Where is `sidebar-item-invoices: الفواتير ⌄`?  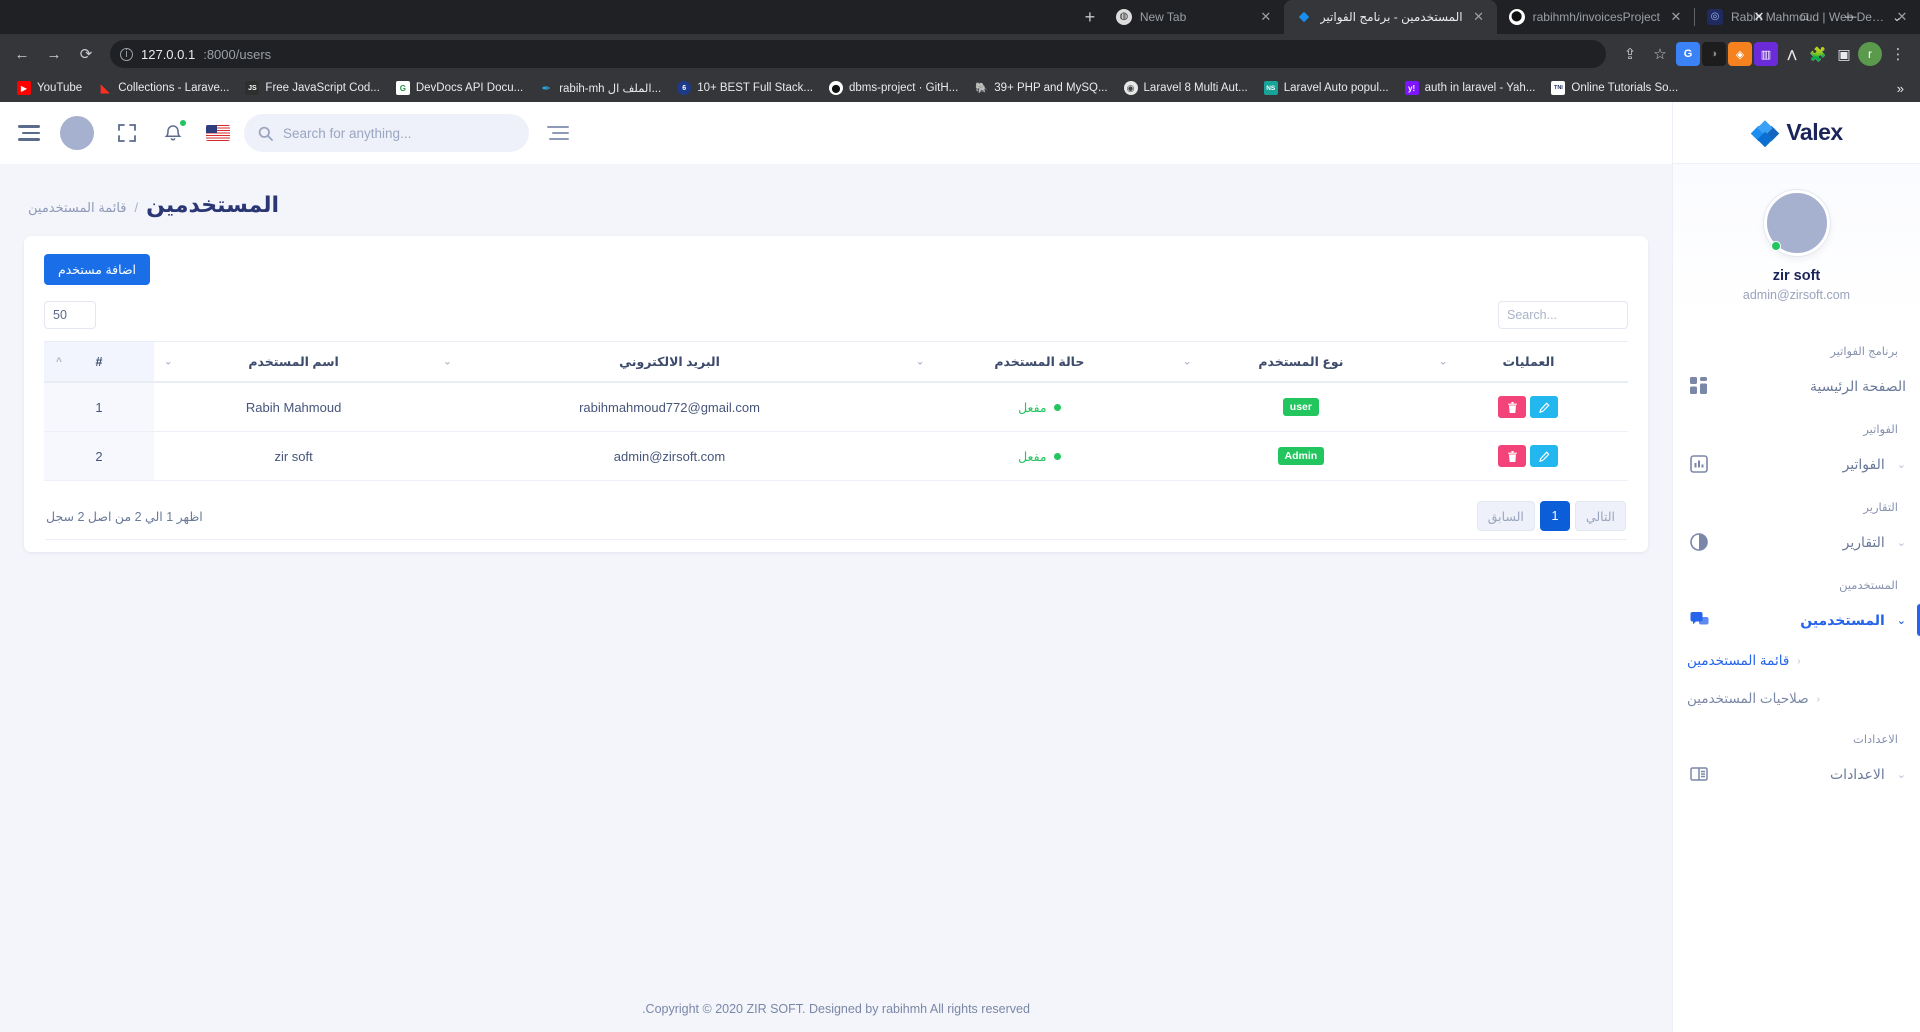 sidebar-item-invoices: الفواتير ⌄ is located at coordinates (1796, 464).